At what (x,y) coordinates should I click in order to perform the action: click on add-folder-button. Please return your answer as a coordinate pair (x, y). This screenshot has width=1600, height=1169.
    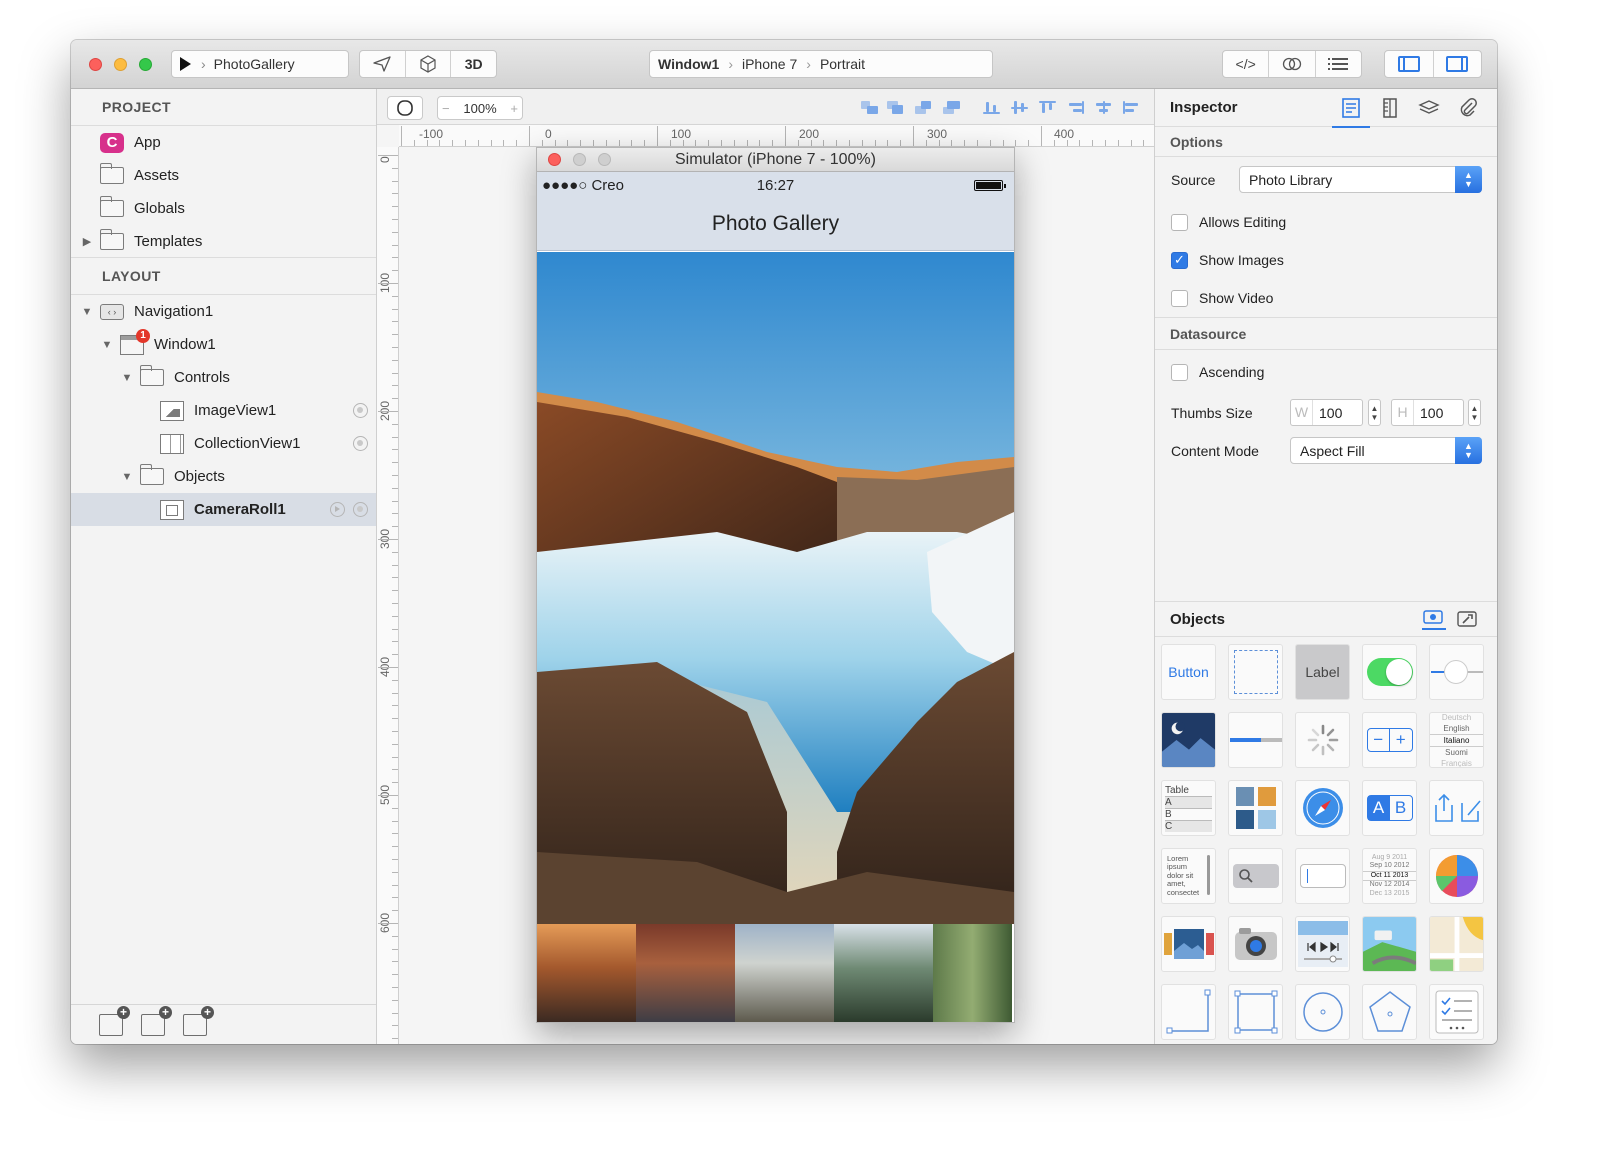
    Looking at the image, I should click on (114, 1020).